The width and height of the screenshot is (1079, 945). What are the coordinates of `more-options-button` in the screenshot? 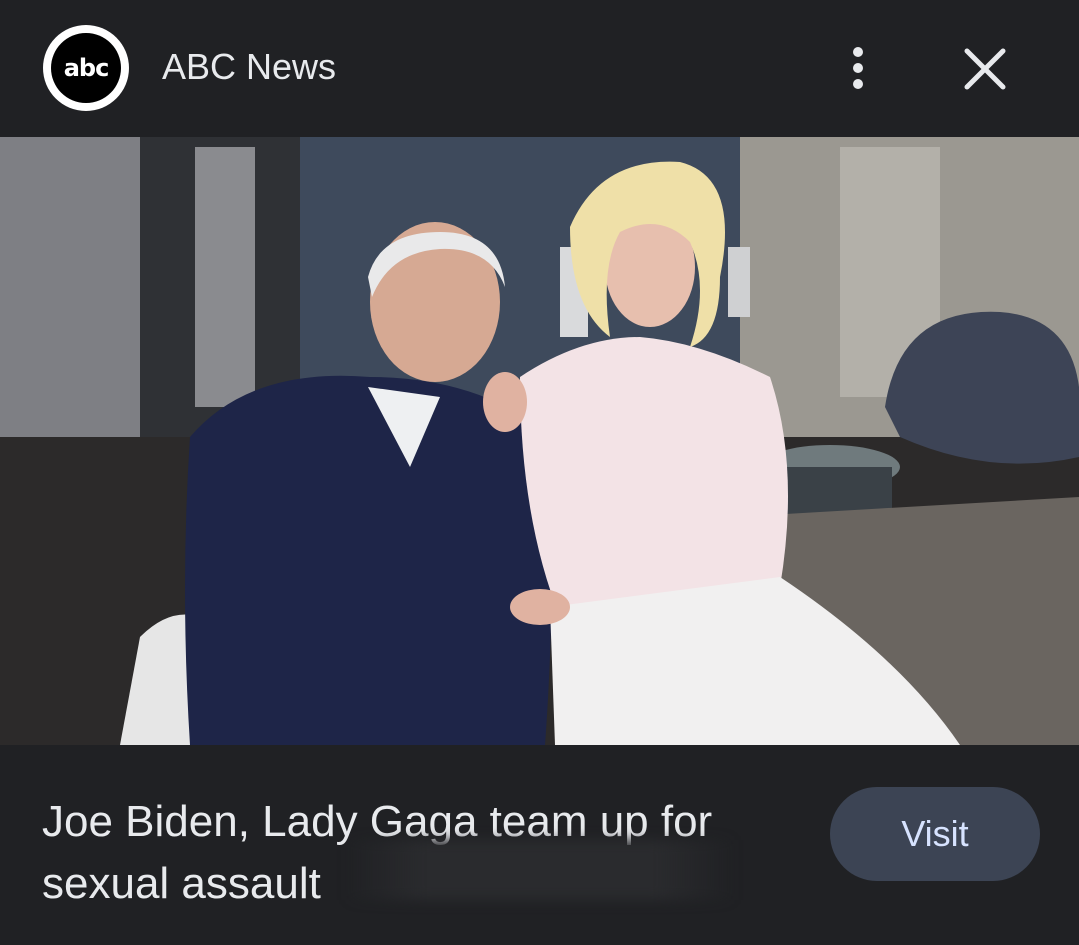 It's located at (858, 68).